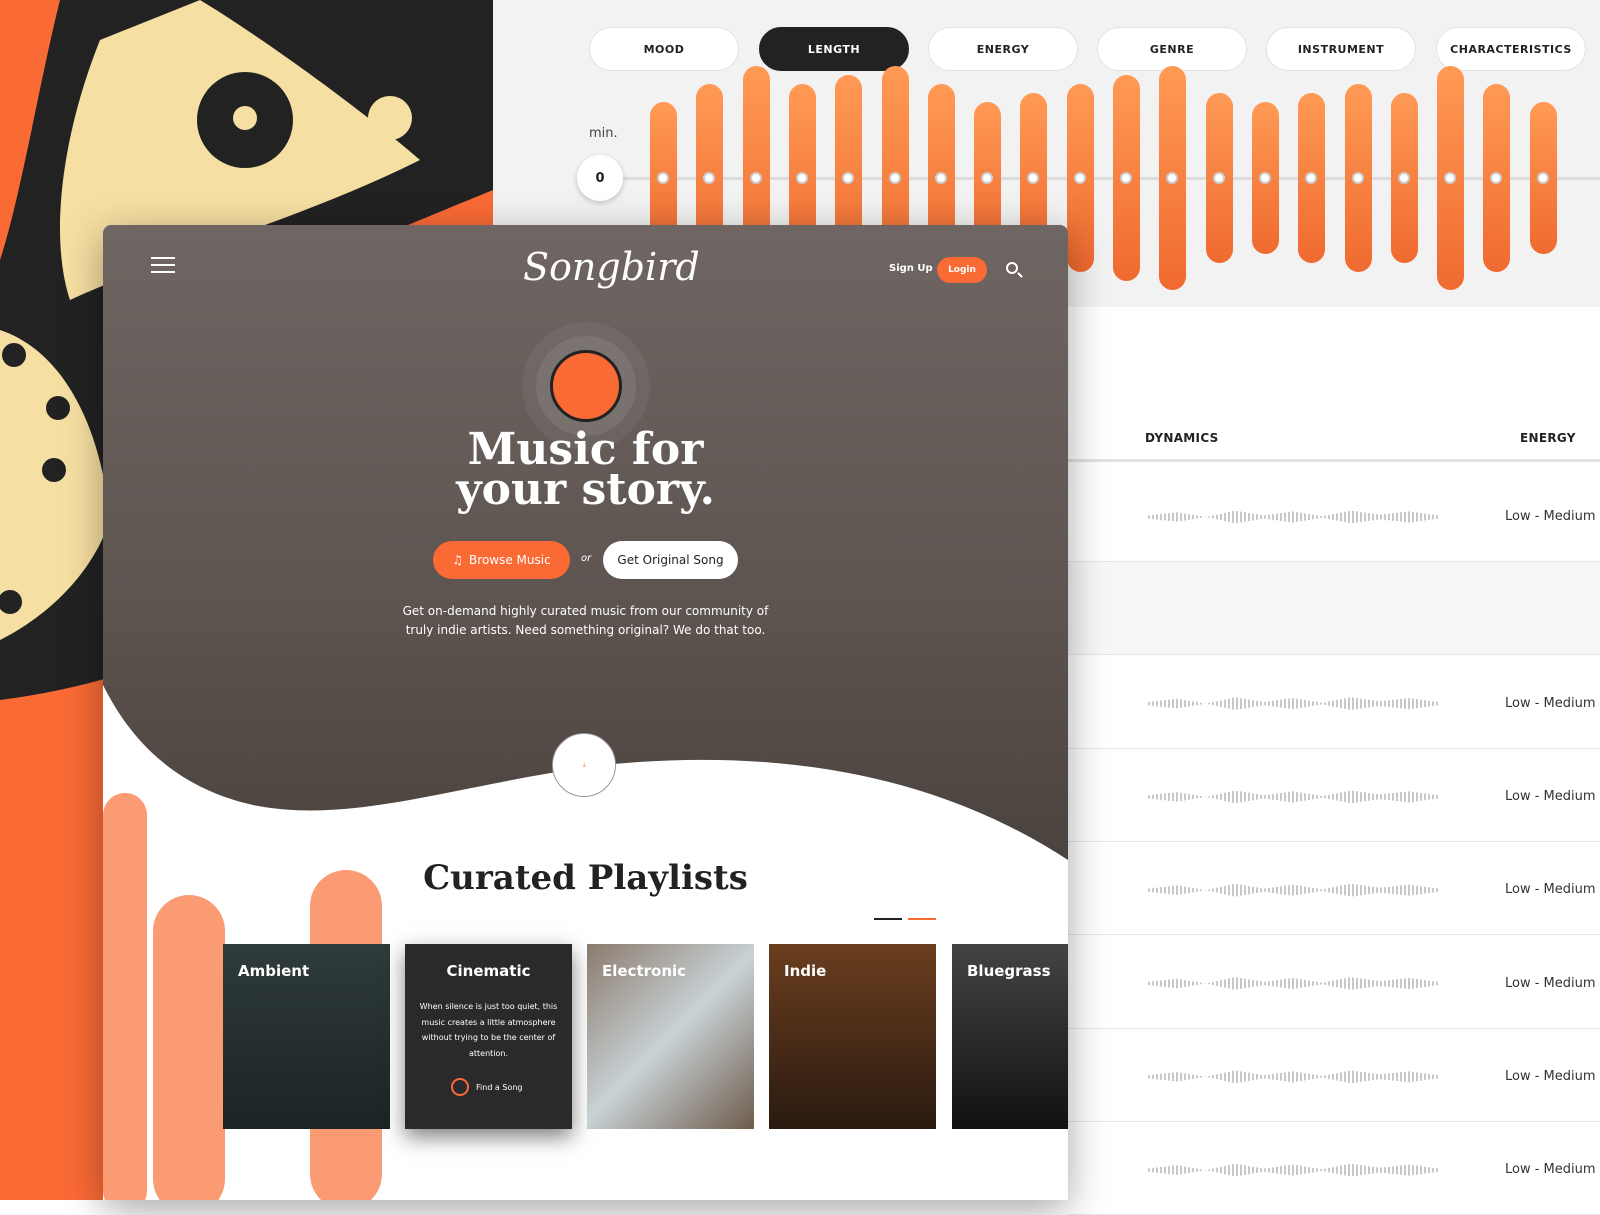 This screenshot has height=1215, width=1600. What do you see at coordinates (1182, 438) in the screenshot?
I see `column-header-dynamics: DYNAMICS` at bounding box center [1182, 438].